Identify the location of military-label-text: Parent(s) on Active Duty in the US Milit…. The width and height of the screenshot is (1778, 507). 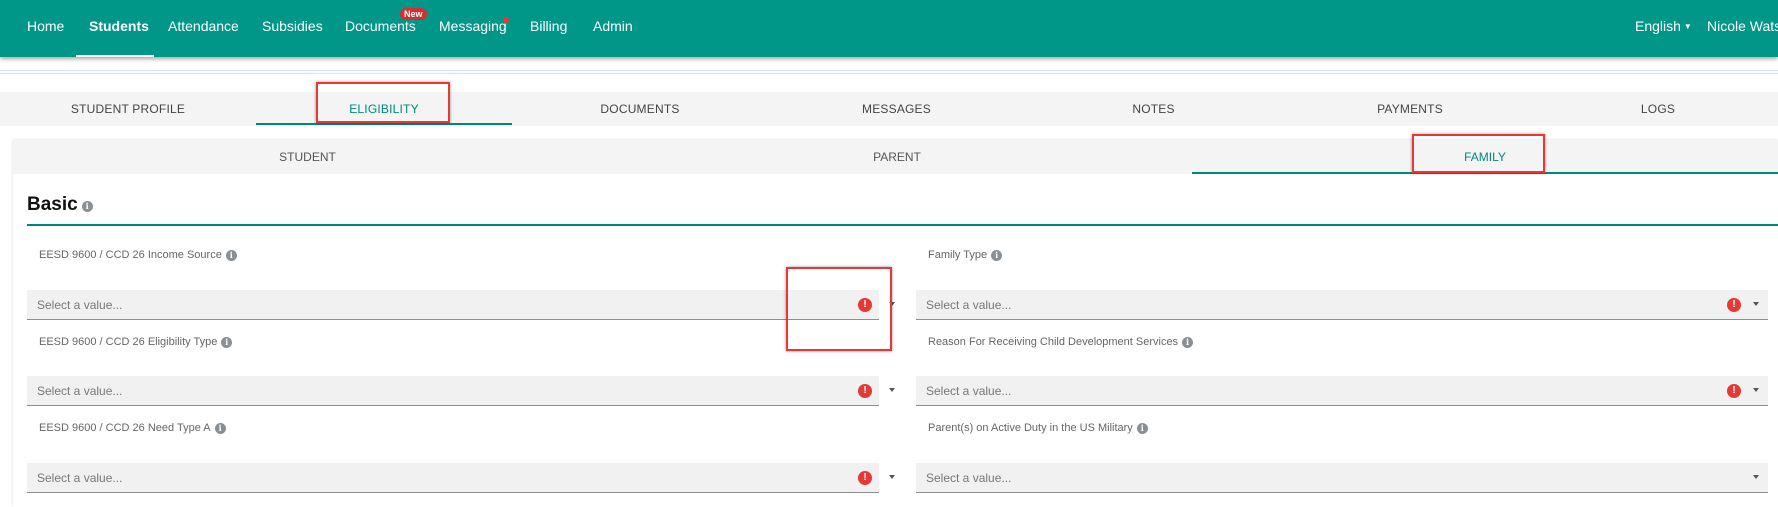
(1030, 428).